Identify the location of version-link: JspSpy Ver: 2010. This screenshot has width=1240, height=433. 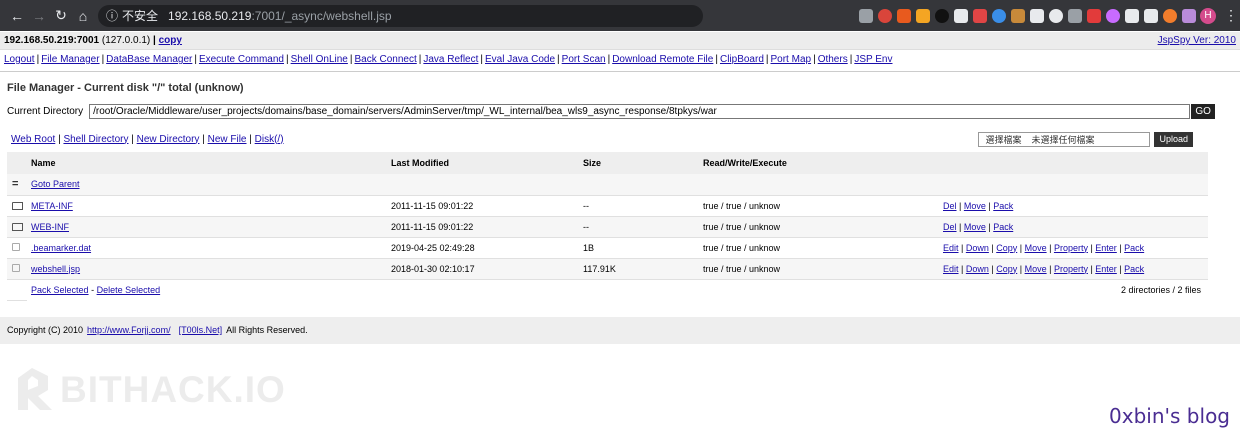
(1197, 40).